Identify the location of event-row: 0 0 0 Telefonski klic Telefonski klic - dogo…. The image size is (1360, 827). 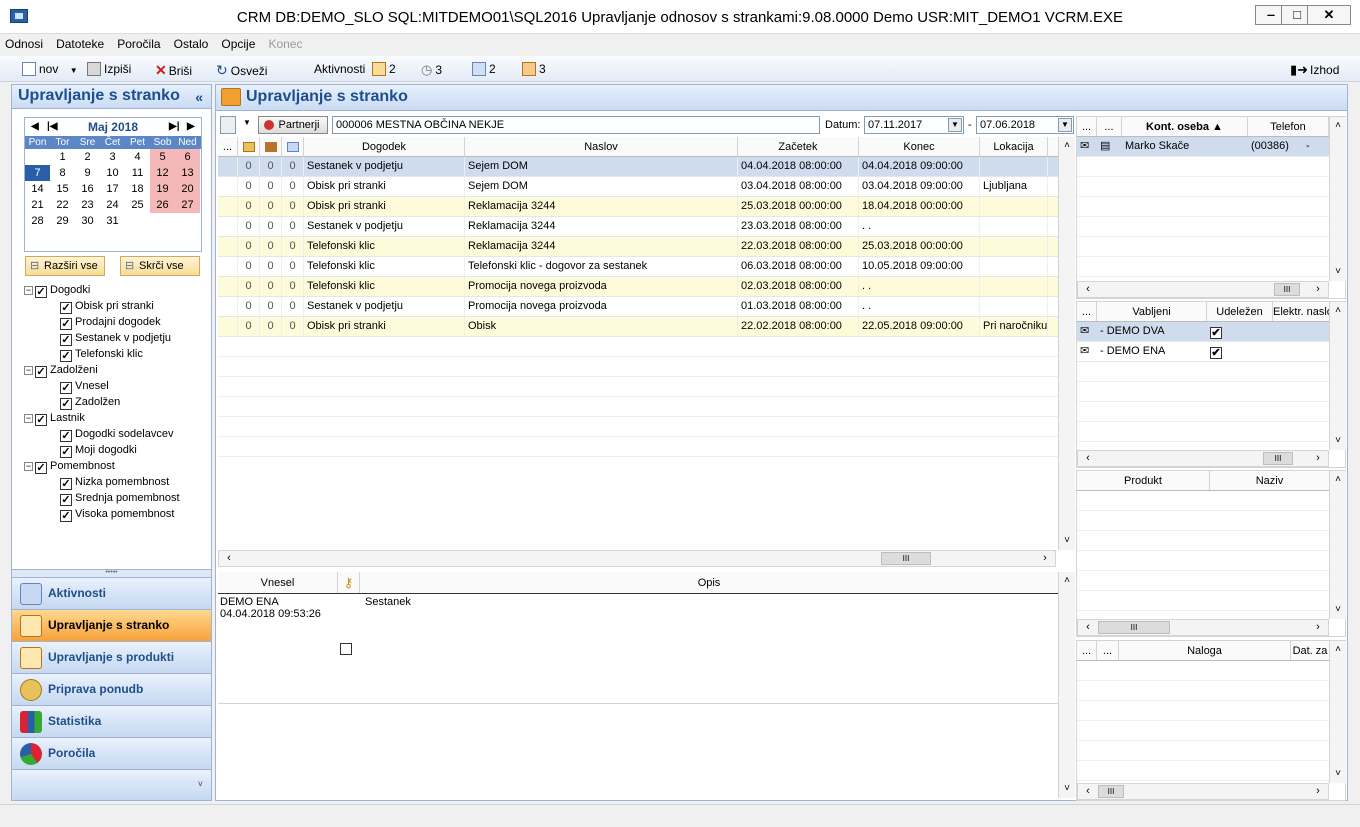
(638, 267).